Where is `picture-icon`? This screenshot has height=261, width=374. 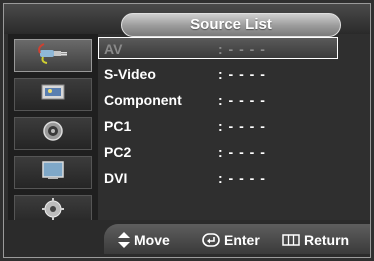 picture-icon is located at coordinates (53, 94).